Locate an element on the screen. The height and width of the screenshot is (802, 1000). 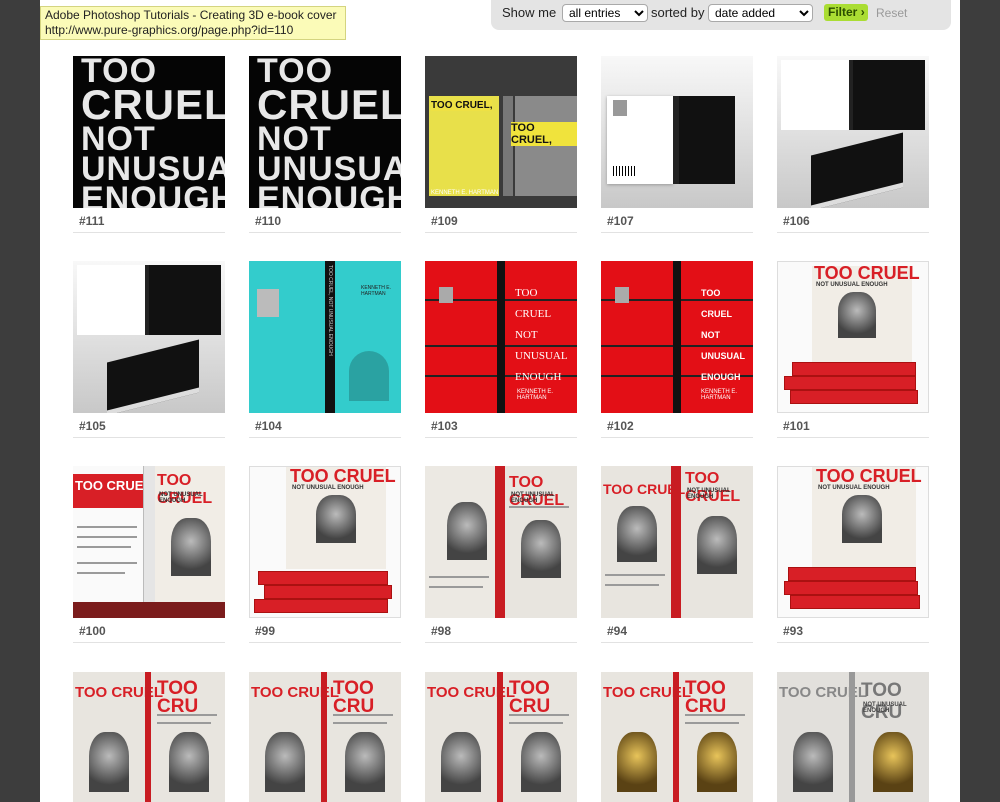
thumbnail-image: TOO CRUEL TOO CRU NOT UNUSUAL ENOUGH is located at coordinates (853, 737).